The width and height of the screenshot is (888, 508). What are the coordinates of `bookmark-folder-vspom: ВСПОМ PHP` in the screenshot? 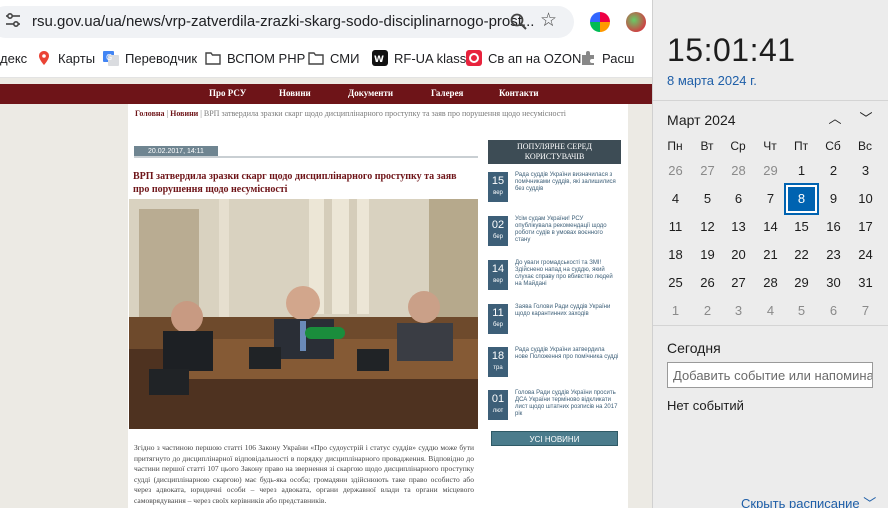 It's located at (255, 58).